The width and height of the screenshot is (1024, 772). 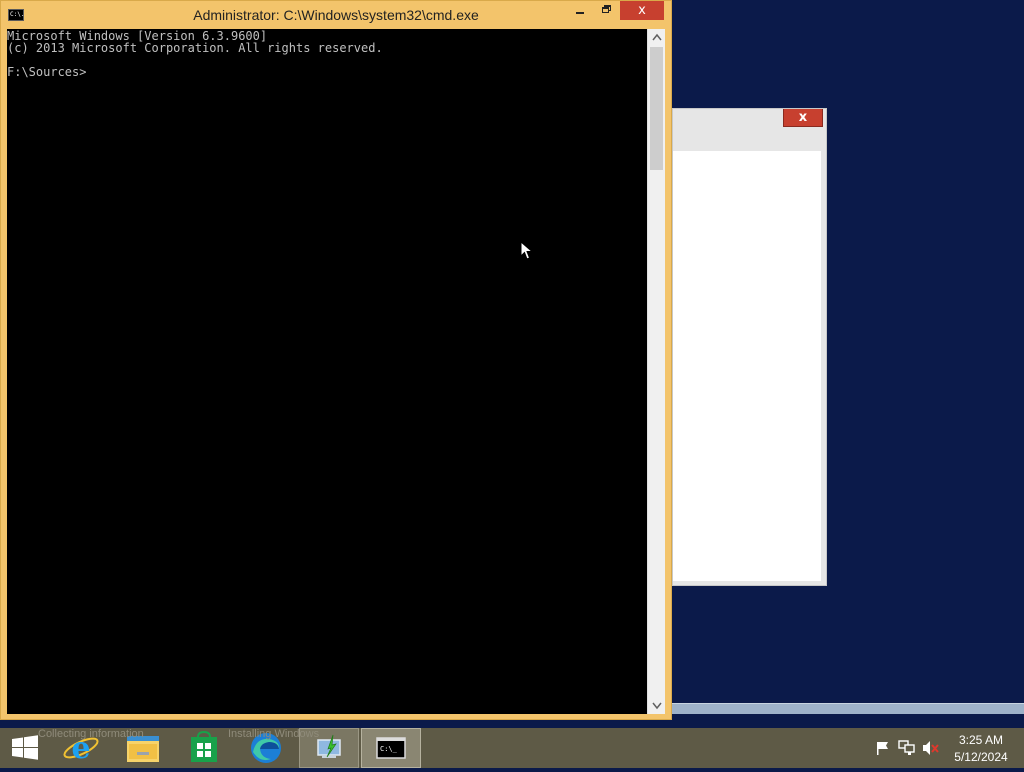 I want to click on system-clock: 3:25 AM 5/12/2024, so click(x=981, y=749).